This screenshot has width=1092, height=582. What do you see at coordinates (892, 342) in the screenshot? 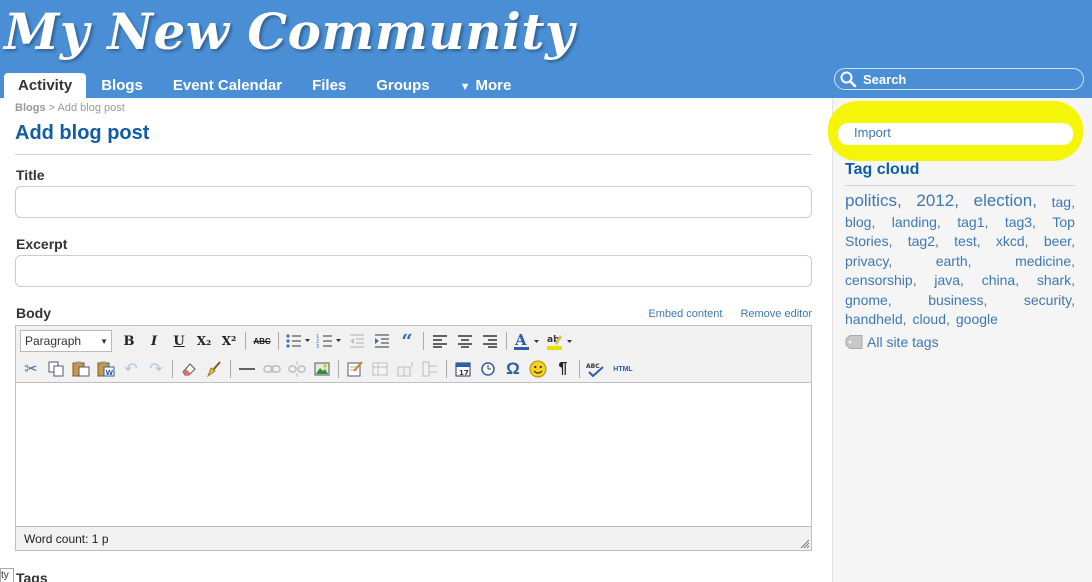
I see `all-site-tags-link: All site tags` at bounding box center [892, 342].